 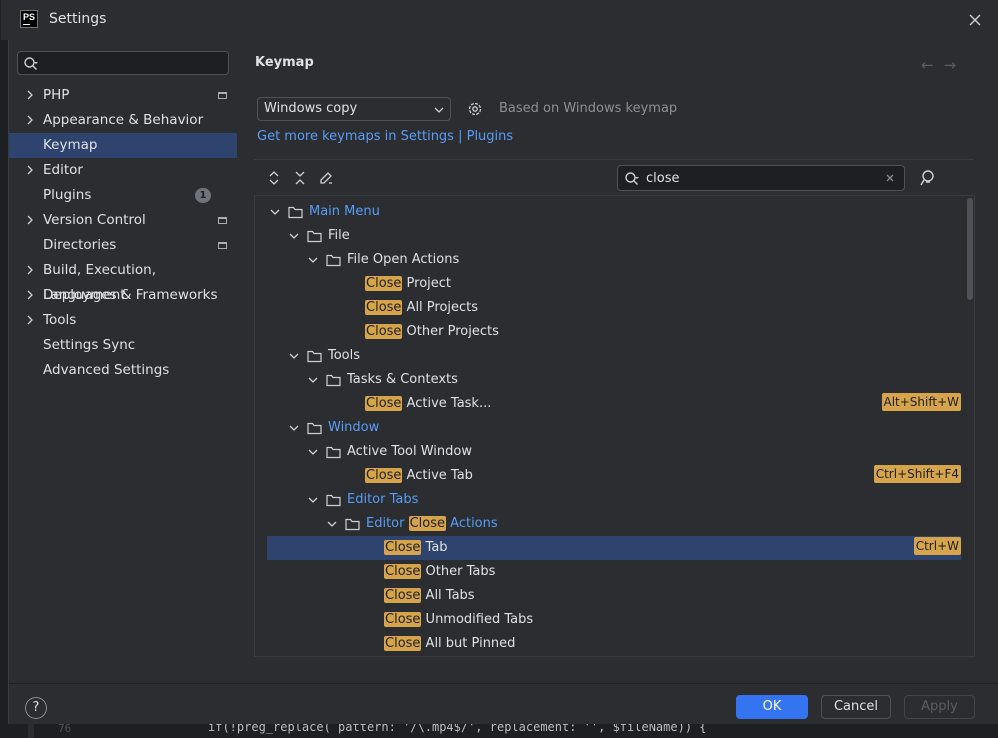 What do you see at coordinates (499, 20) in the screenshot?
I see `title-bar: PS Settings` at bounding box center [499, 20].